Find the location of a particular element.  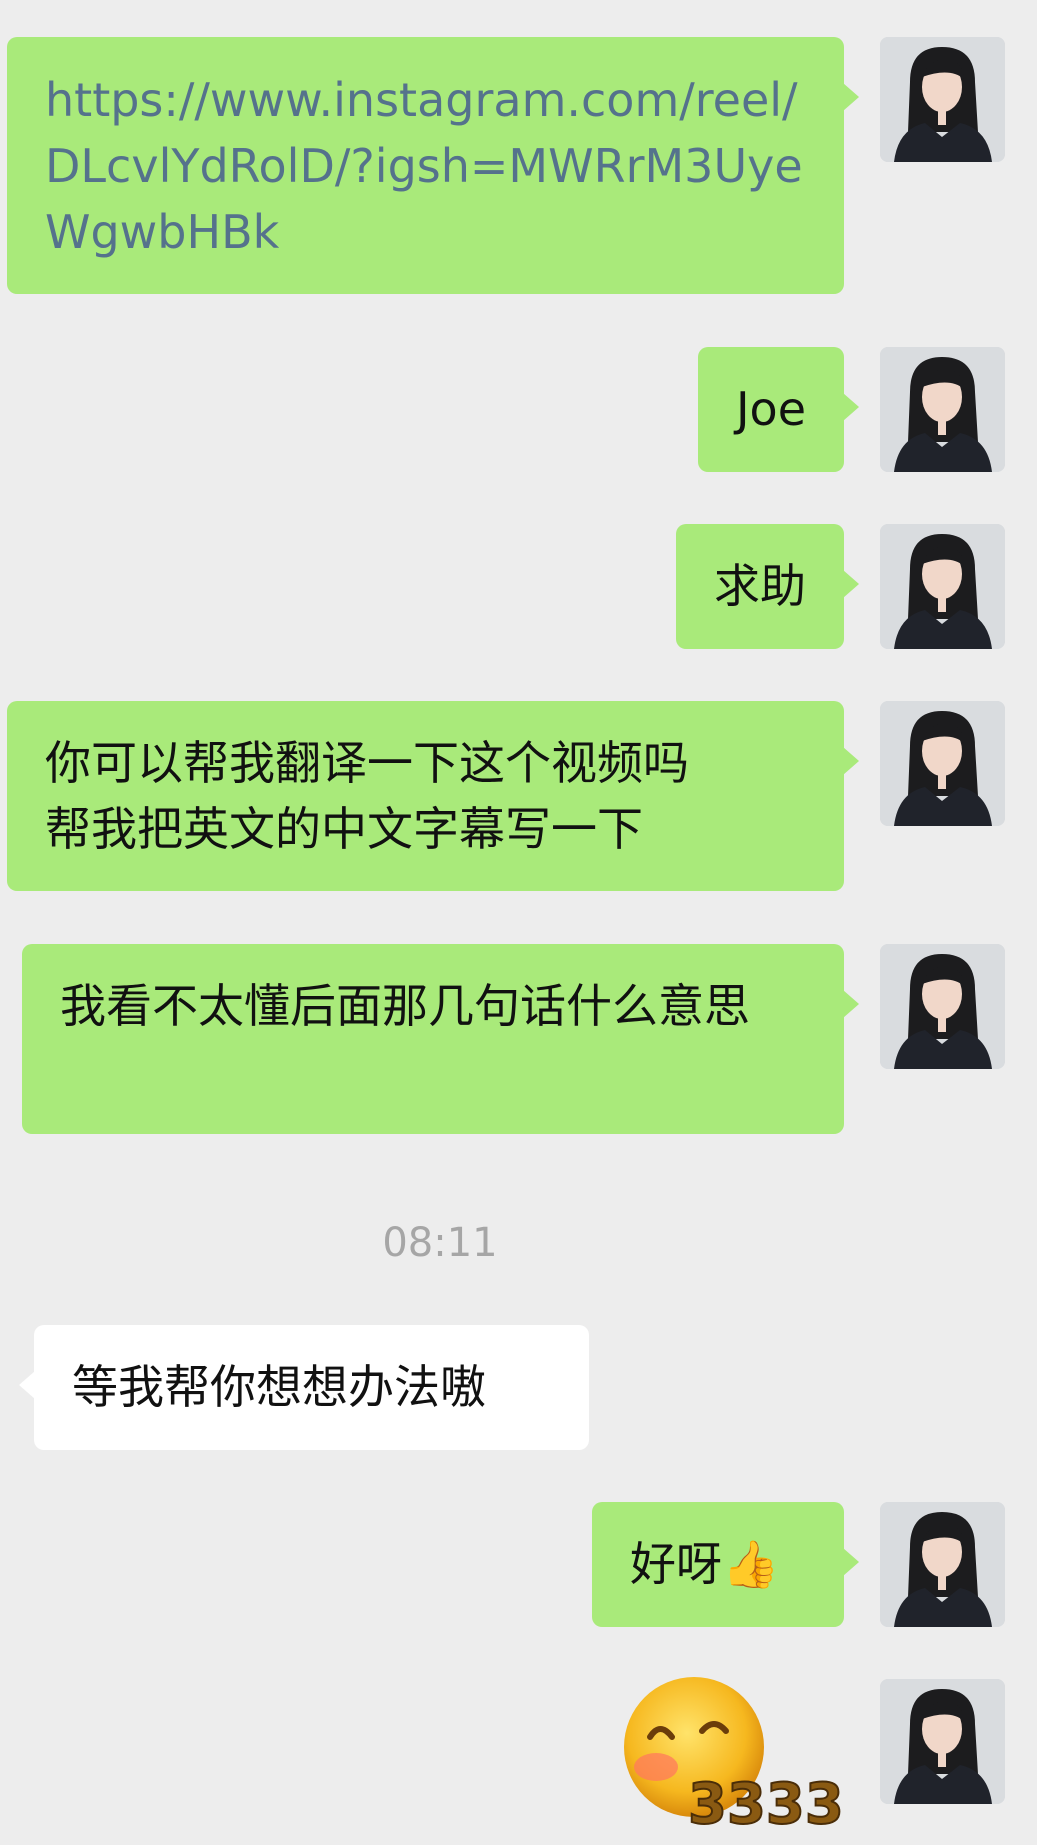

message-text-line: 你可以帮我翻译一下这个视频吗 is located at coordinates (367, 763).